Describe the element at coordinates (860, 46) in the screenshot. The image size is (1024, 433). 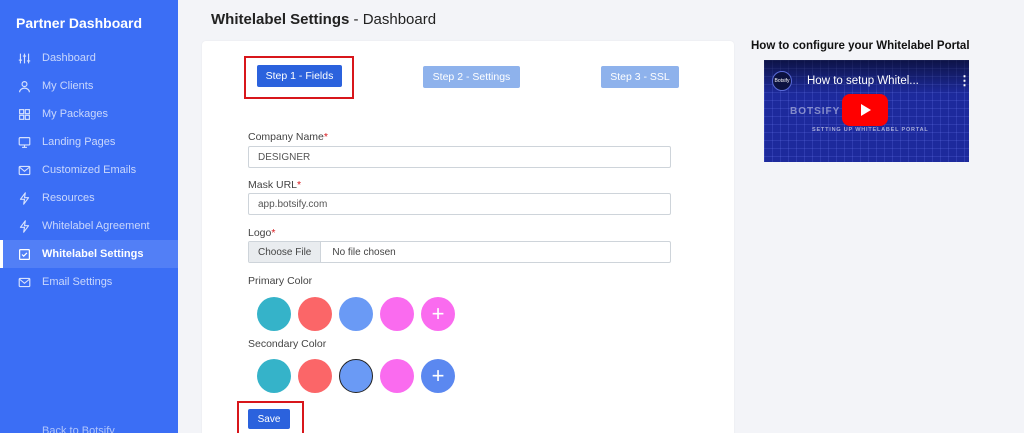
I see `help-title: How to configure your Whitelabel Portal` at that location.